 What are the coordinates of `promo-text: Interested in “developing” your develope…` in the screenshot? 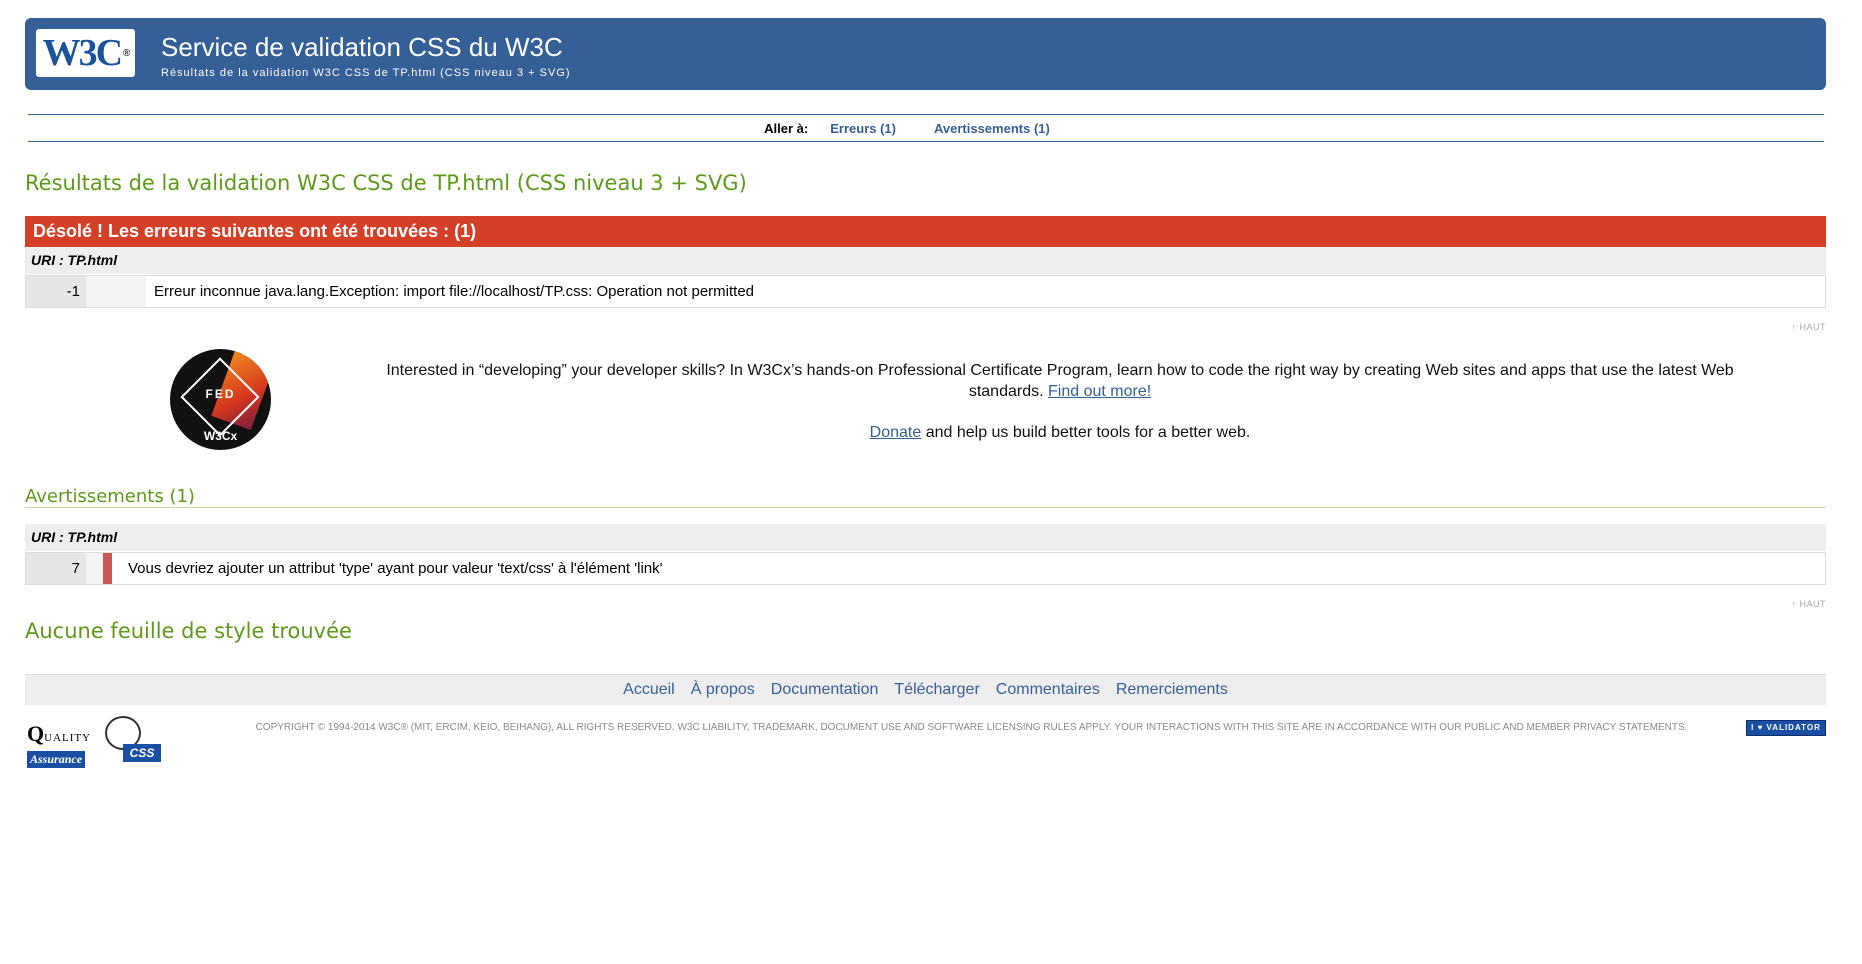 It's located at (1060, 381).